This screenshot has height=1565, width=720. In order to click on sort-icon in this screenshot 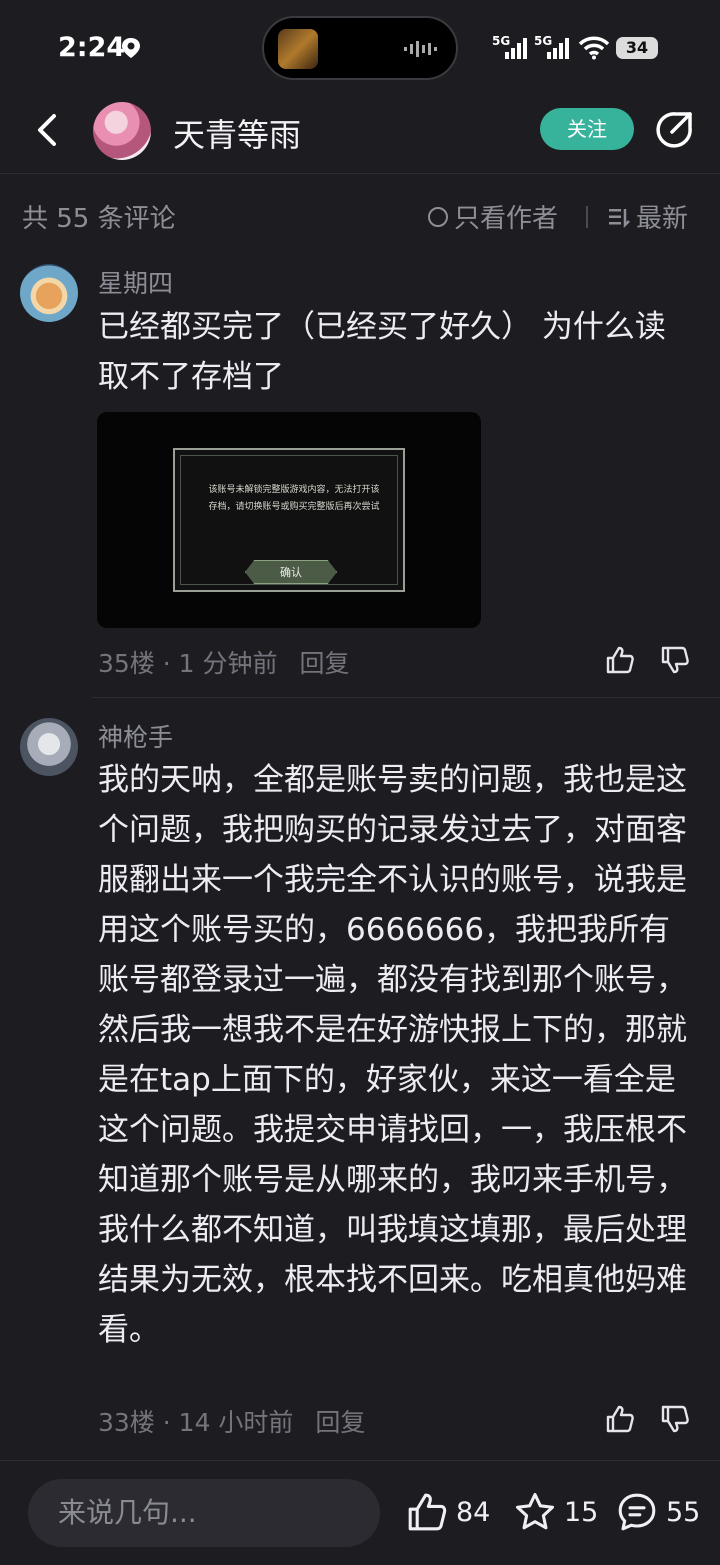, I will do `click(619, 218)`.